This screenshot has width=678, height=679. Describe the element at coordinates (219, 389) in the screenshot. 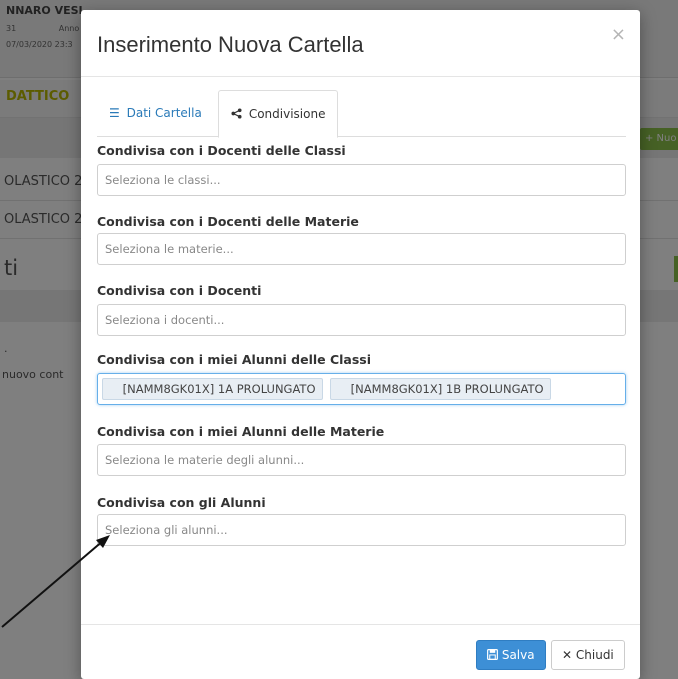

I see `tag-label: [NAMM8GK01X] 1A PROLUNGATO` at that location.